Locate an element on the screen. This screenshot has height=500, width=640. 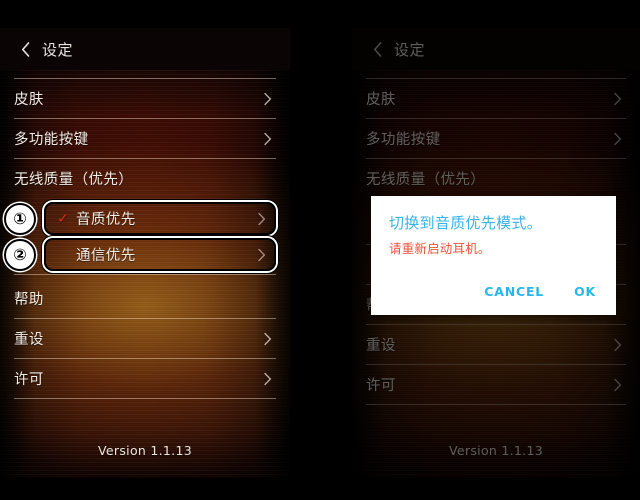
callout-badge-1: ① is located at coordinates (20, 218).